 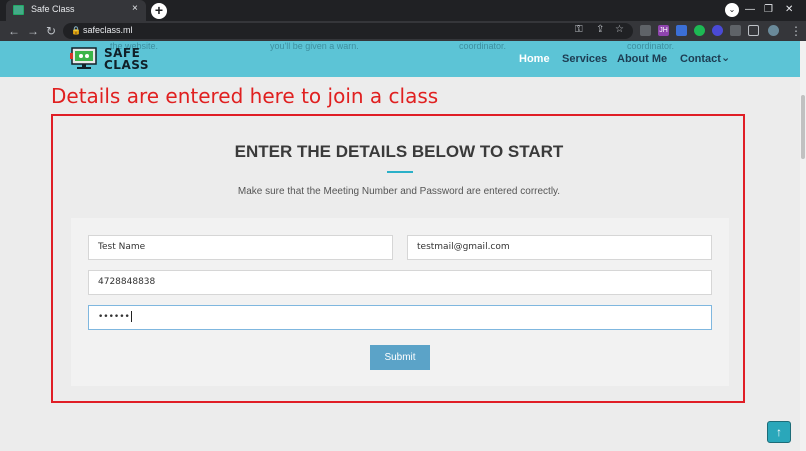 I want to click on forward-button: →, so click(x=33, y=31).